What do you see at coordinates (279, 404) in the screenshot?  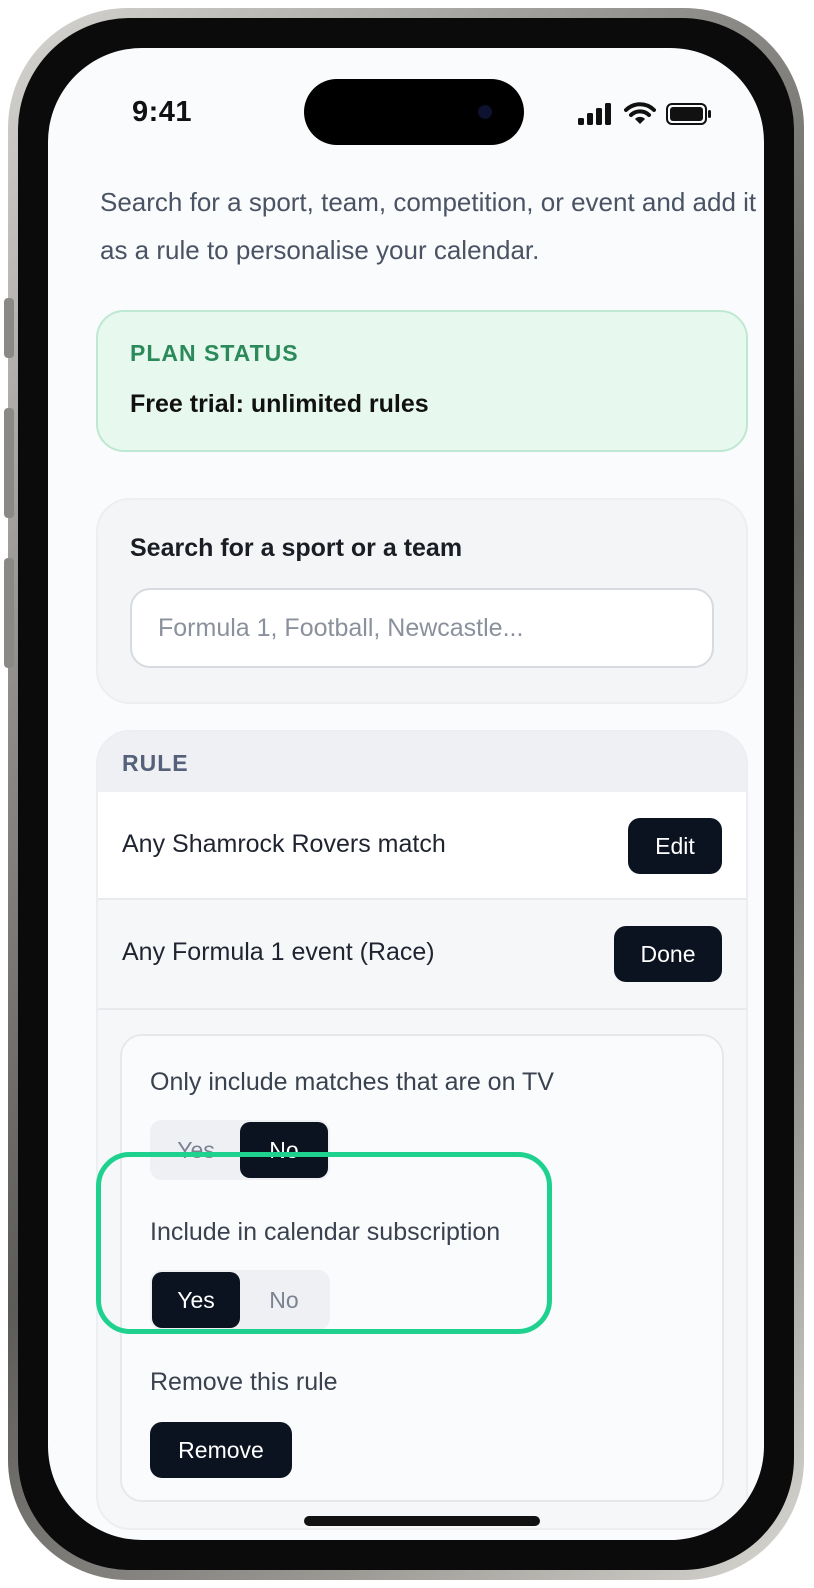 I see `plan-status-value: Free trial: unlimited rules` at bounding box center [279, 404].